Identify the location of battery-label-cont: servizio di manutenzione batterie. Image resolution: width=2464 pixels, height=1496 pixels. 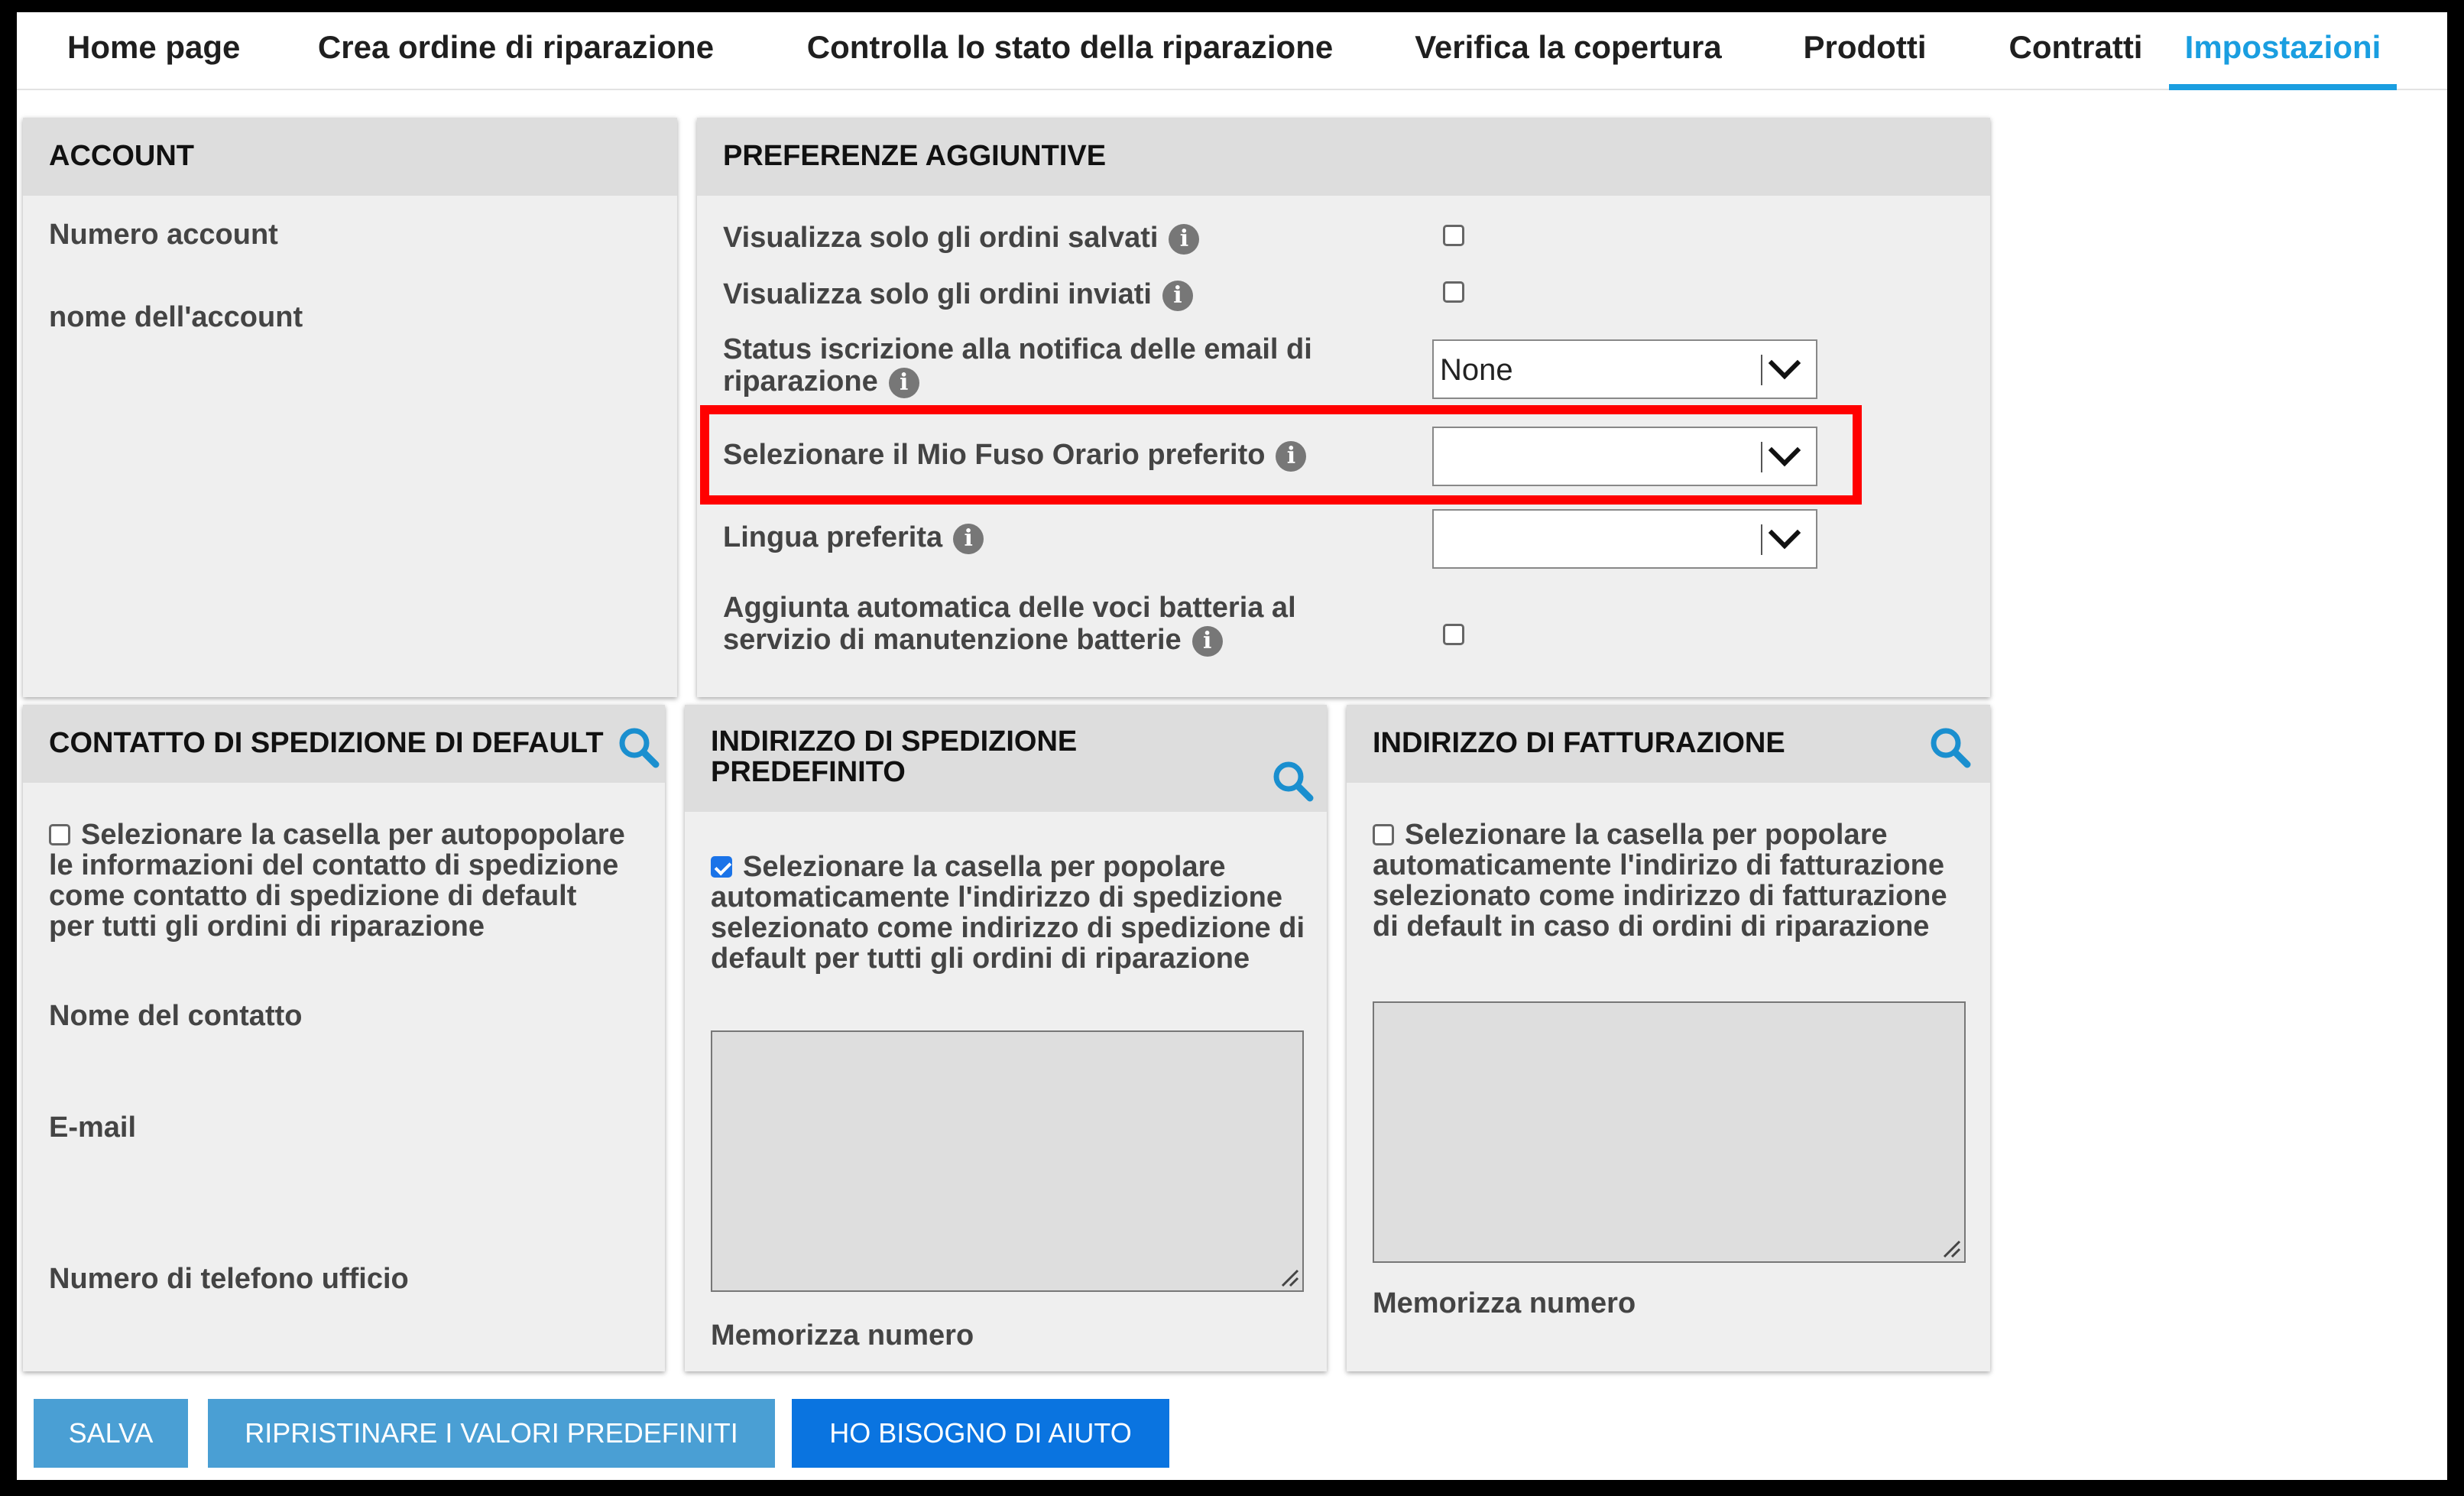
(953, 640).